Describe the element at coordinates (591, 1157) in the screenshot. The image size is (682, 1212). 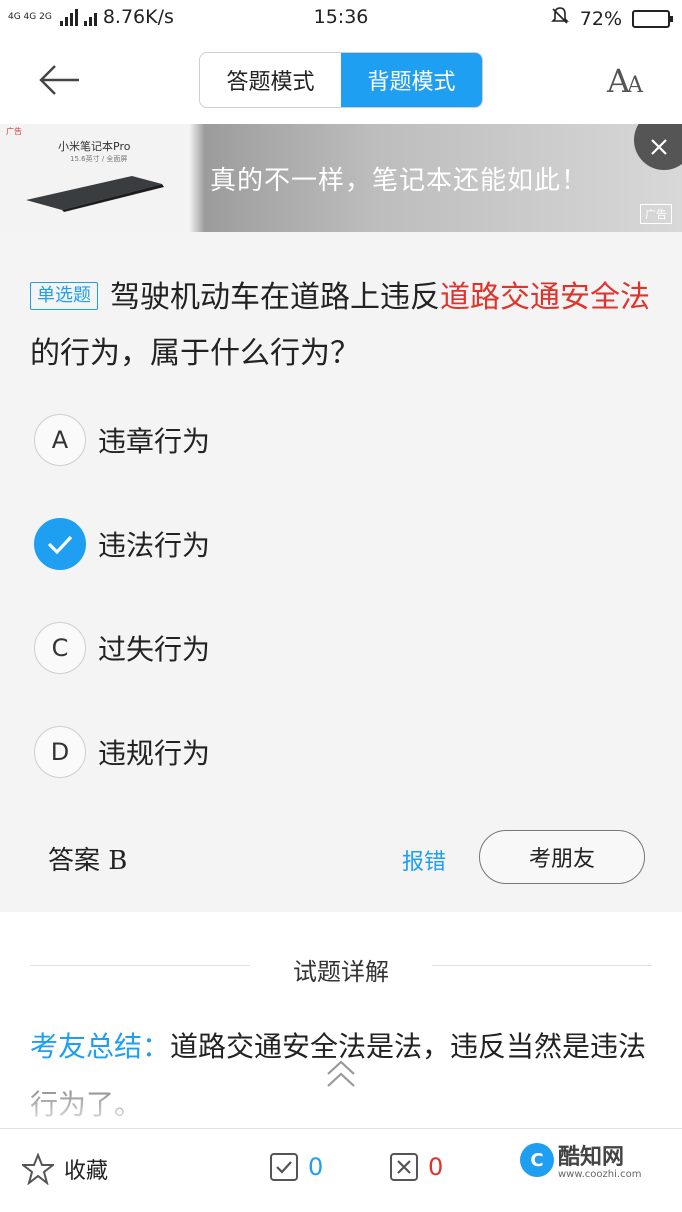
I see `watermark-name: 酷知网` at that location.